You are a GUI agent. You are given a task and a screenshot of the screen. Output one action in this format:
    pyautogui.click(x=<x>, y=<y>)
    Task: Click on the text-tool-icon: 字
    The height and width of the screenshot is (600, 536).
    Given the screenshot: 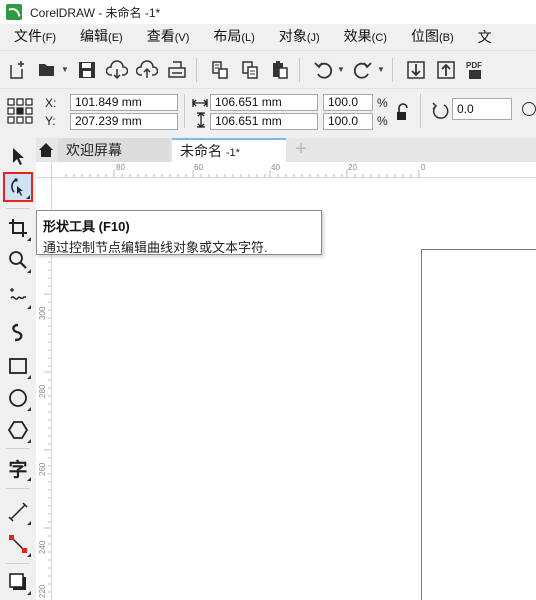 What is the action you would take?
    pyautogui.click(x=18, y=468)
    